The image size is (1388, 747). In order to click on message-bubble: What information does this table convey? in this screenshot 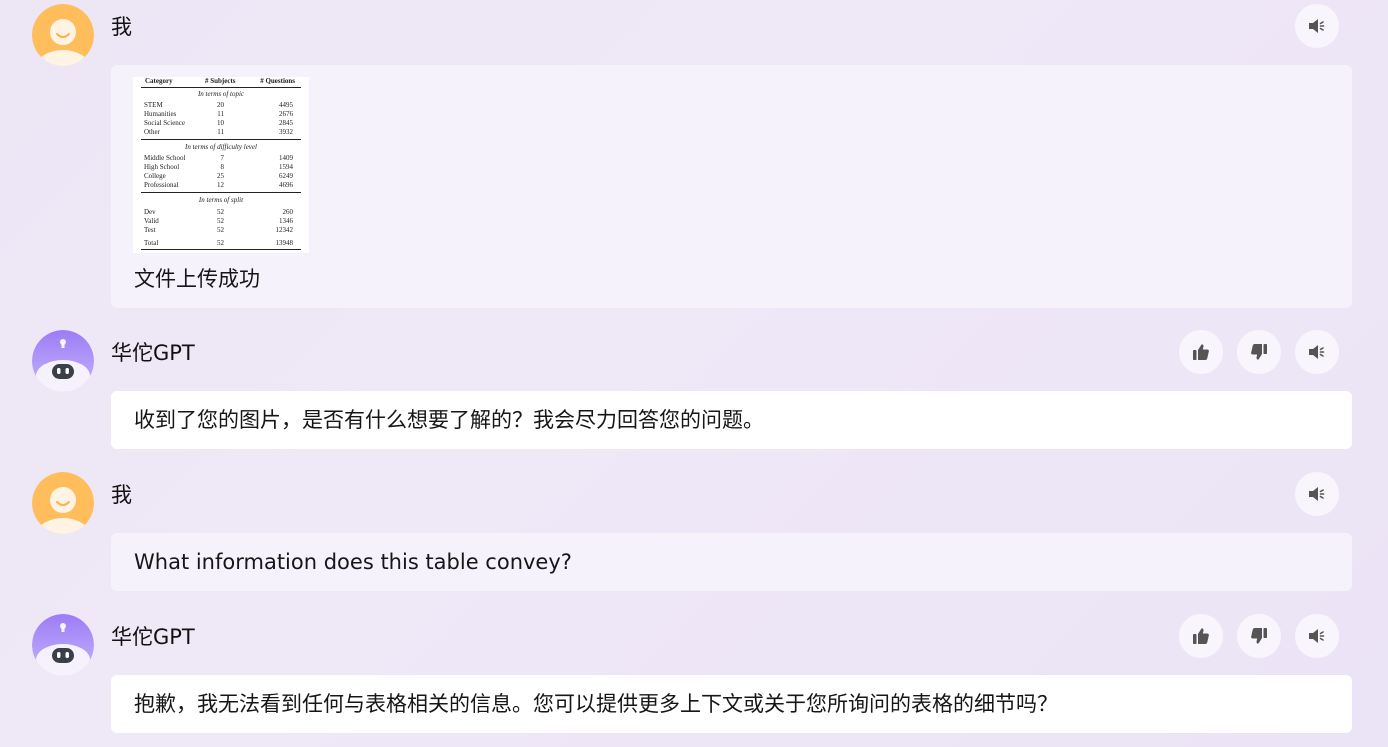, I will do `click(731, 562)`.